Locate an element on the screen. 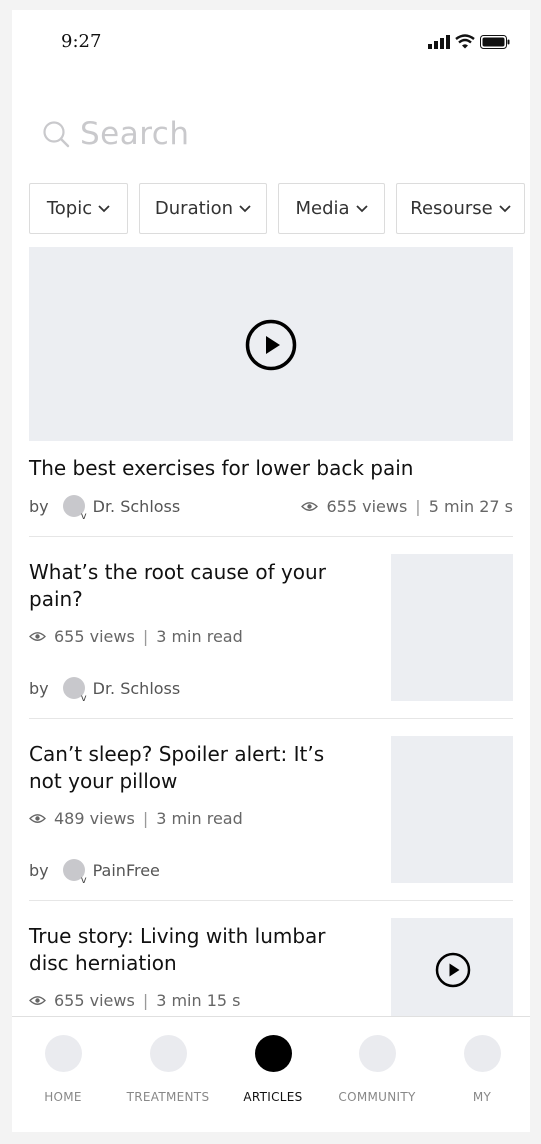  bottom-nav: HOME TREATMENTS ARTICLES COMMUNITY MY is located at coordinates (271, 1074).